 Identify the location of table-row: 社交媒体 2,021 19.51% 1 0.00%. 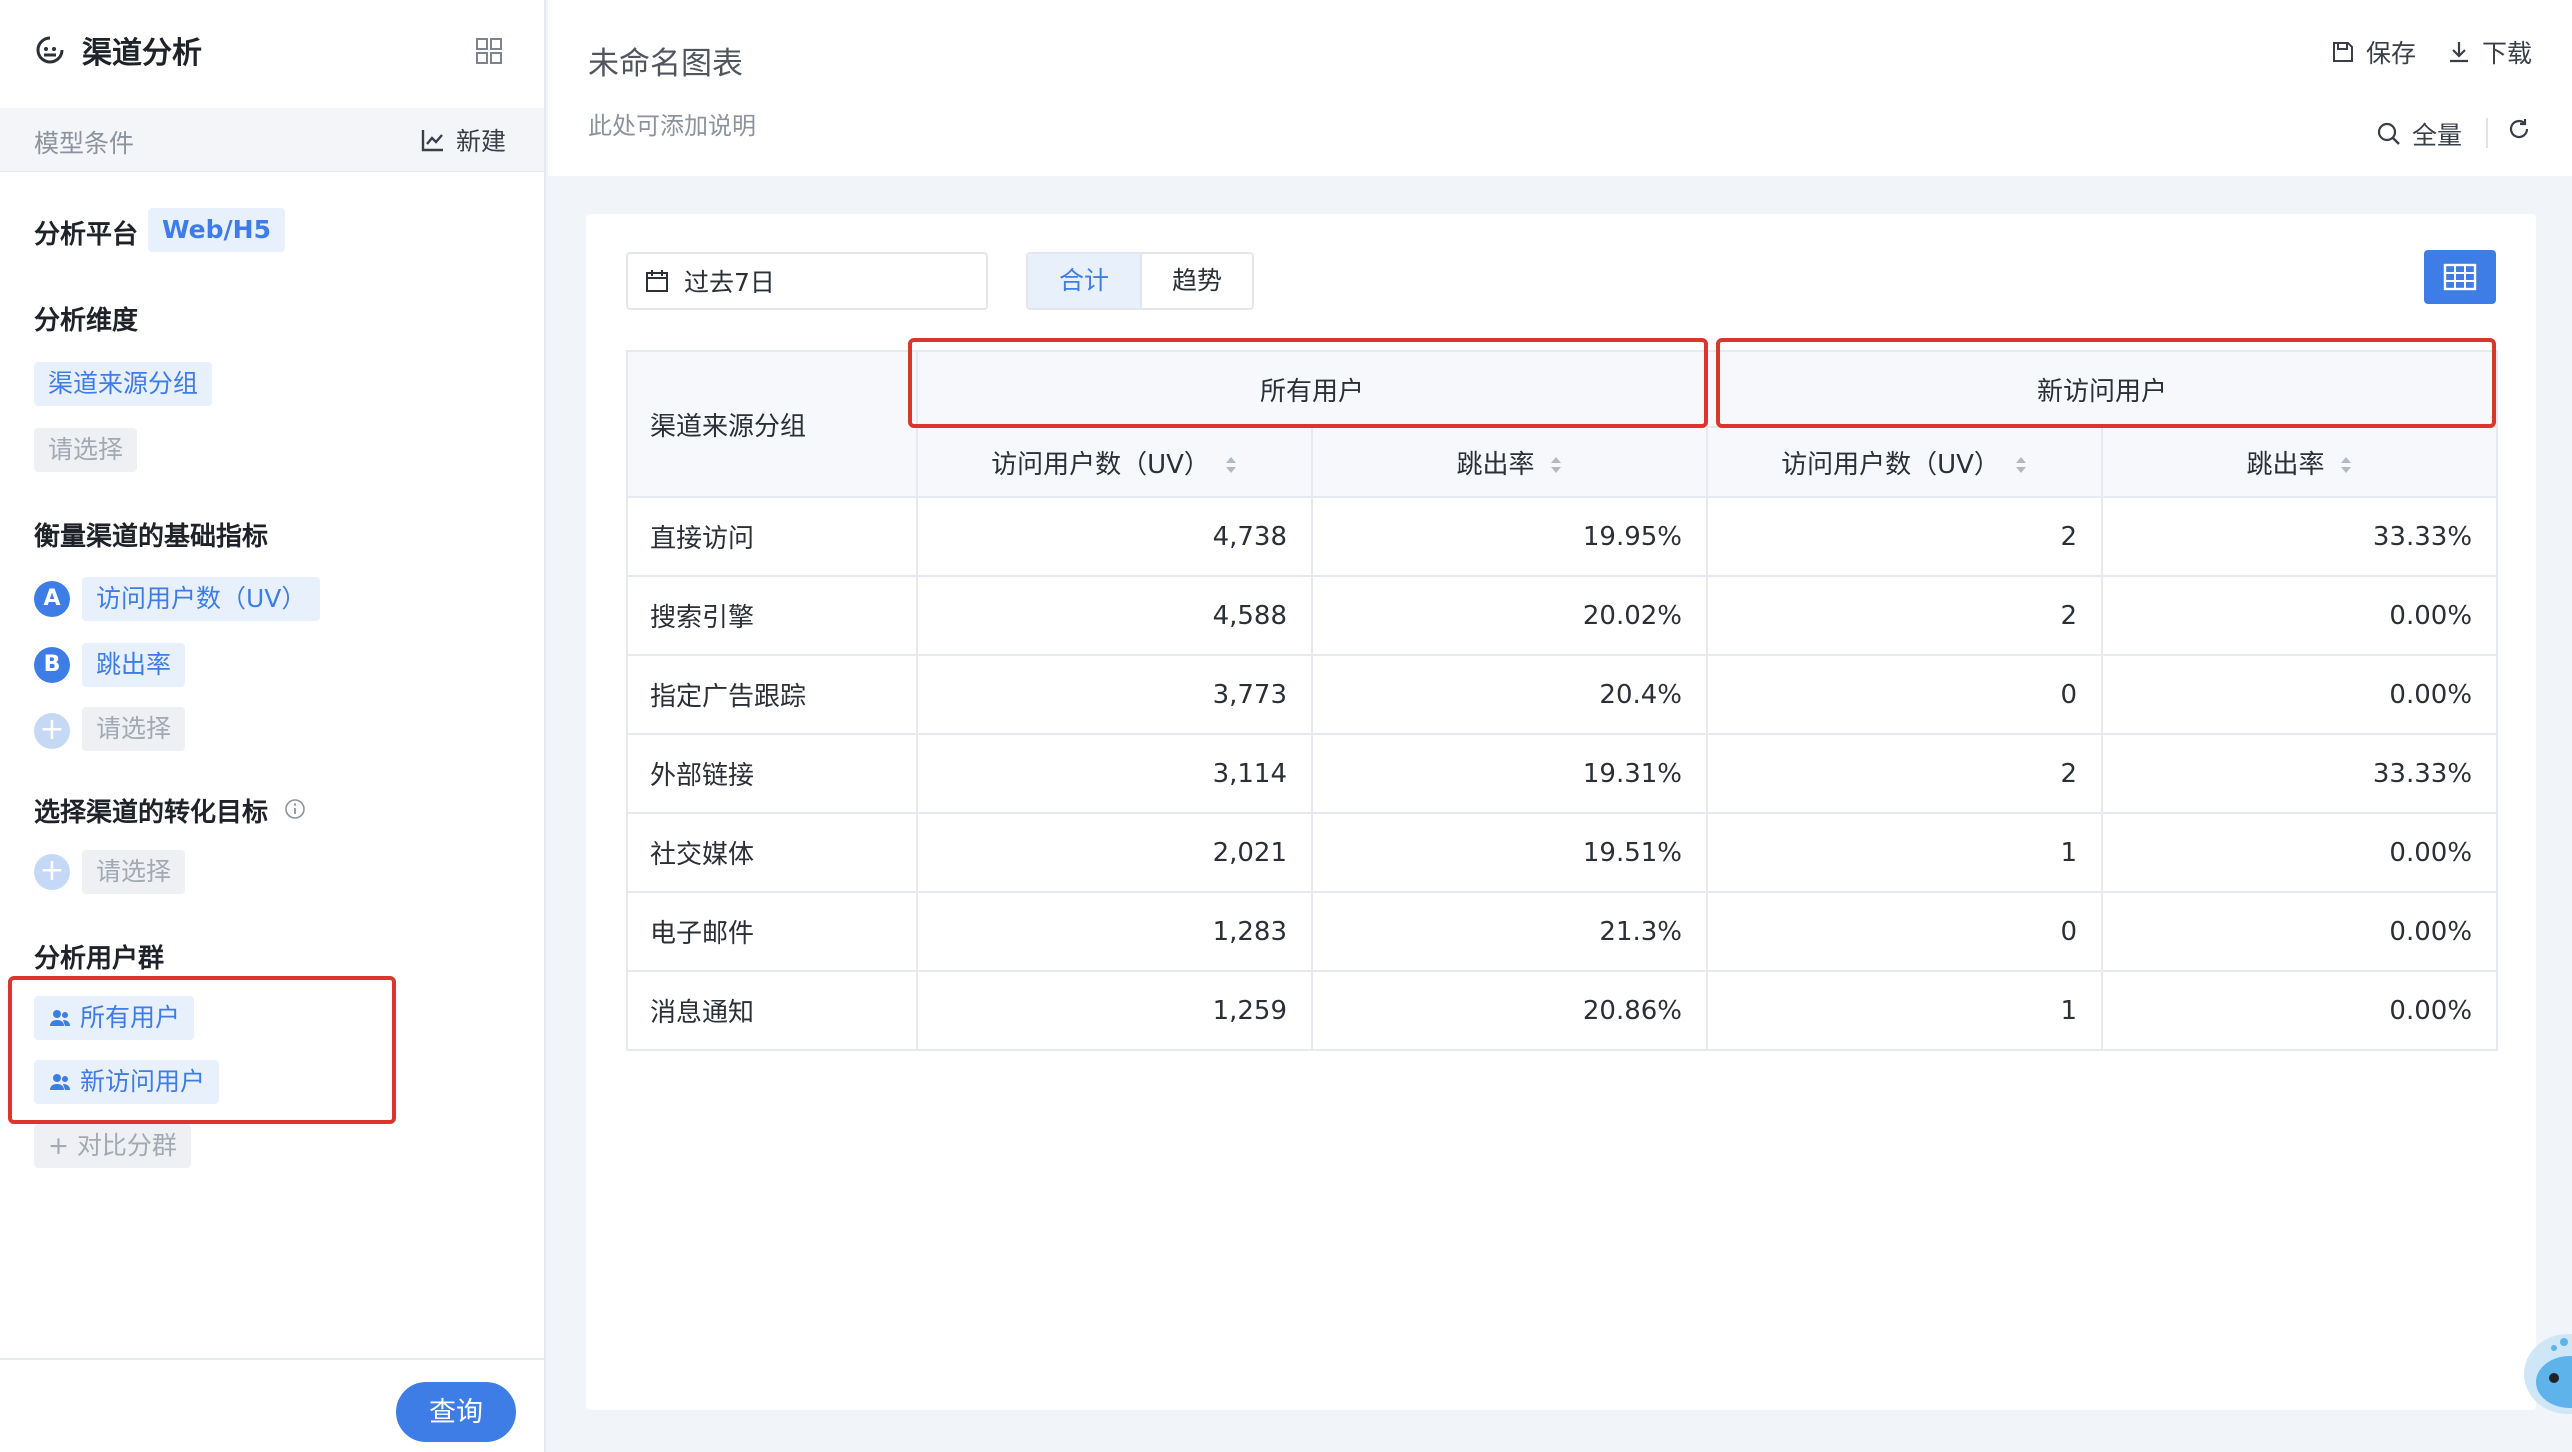
(1562, 852).